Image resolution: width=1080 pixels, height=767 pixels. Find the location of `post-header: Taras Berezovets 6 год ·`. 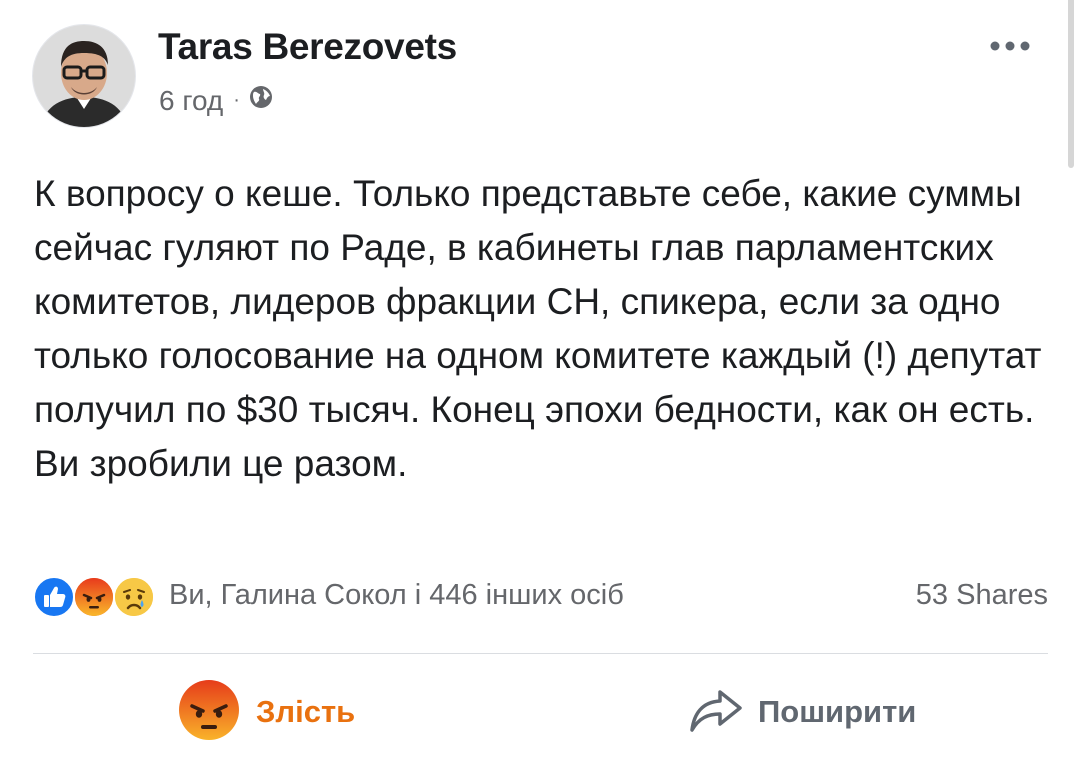

post-header: Taras Berezovets 6 год · is located at coordinates (536, 79).